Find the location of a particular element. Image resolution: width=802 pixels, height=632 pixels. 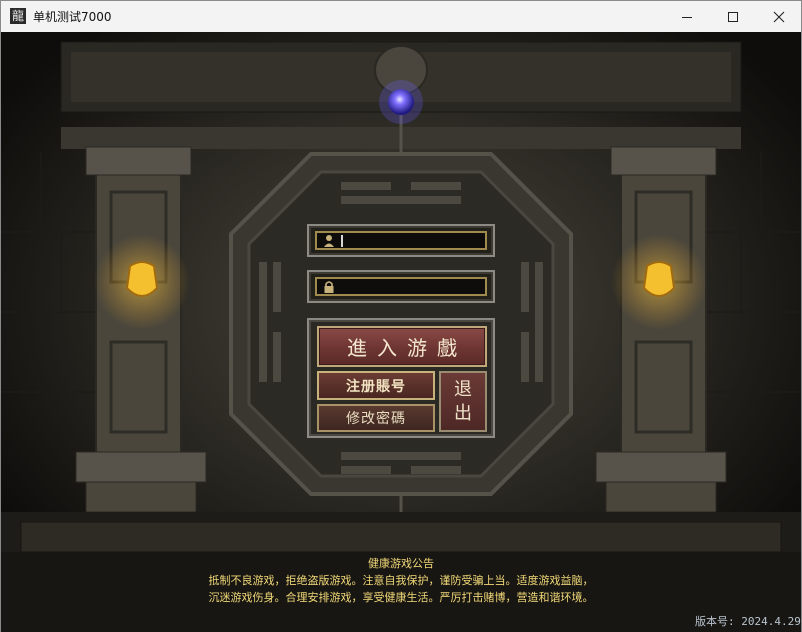

change-password-button: 修改密碼 is located at coordinates (376, 418).